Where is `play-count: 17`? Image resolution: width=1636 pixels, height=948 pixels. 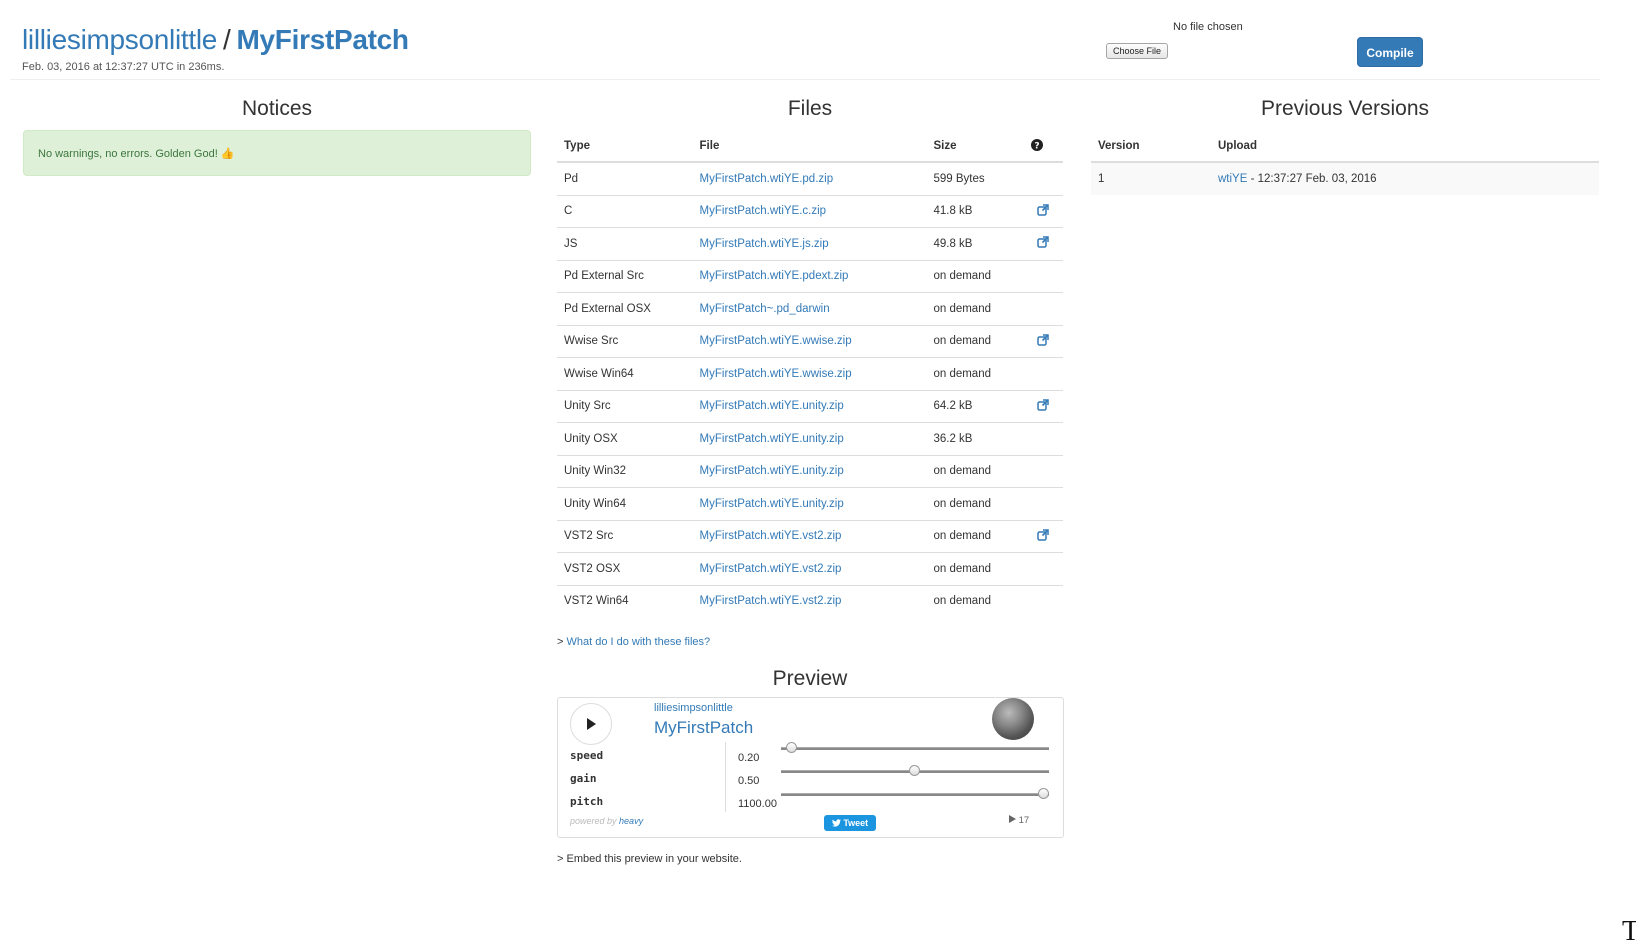 play-count: 17 is located at coordinates (1019, 820).